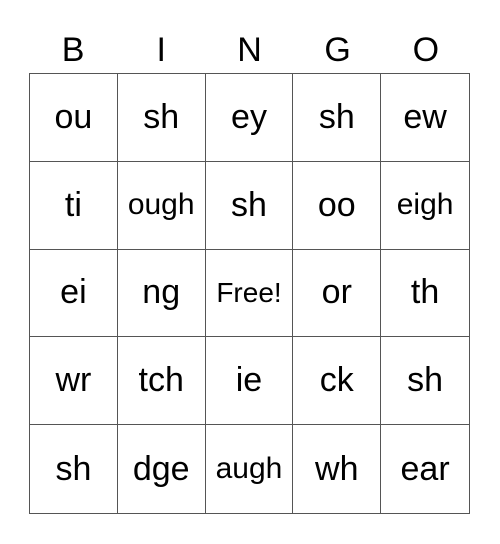 The height and width of the screenshot is (544, 500). I want to click on bingo-cell: tch, so click(161, 381).